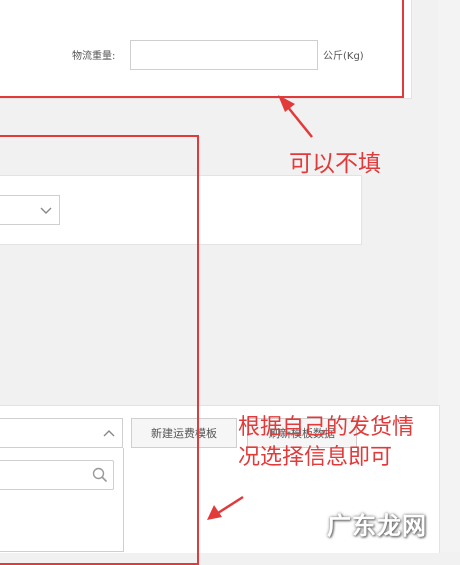  What do you see at coordinates (377, 526) in the screenshot?
I see `watermark: 广东龙网` at bounding box center [377, 526].